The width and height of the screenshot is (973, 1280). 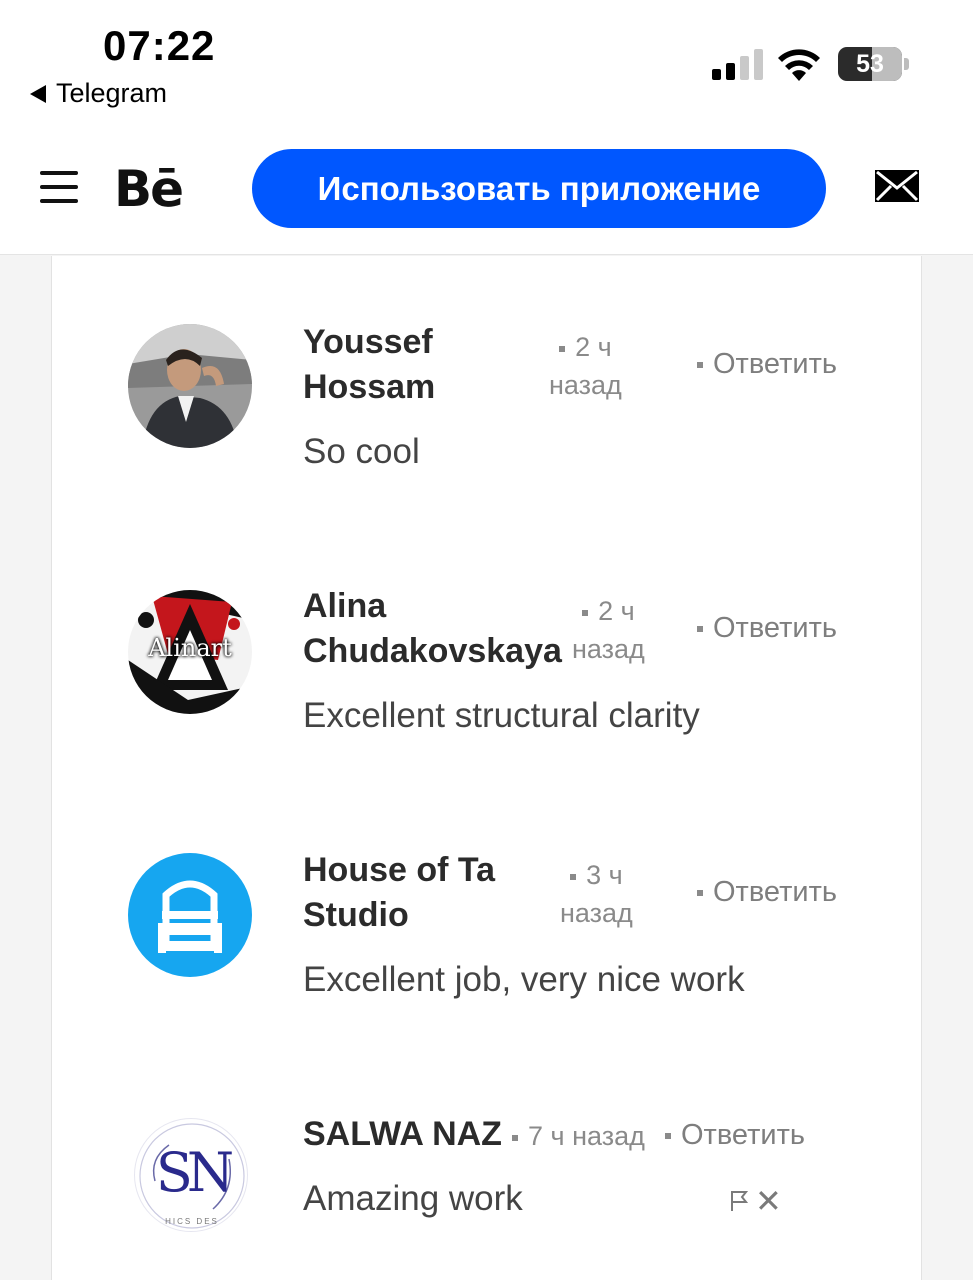 What do you see at coordinates (159, 45) in the screenshot?
I see `status-time: 07:22` at bounding box center [159, 45].